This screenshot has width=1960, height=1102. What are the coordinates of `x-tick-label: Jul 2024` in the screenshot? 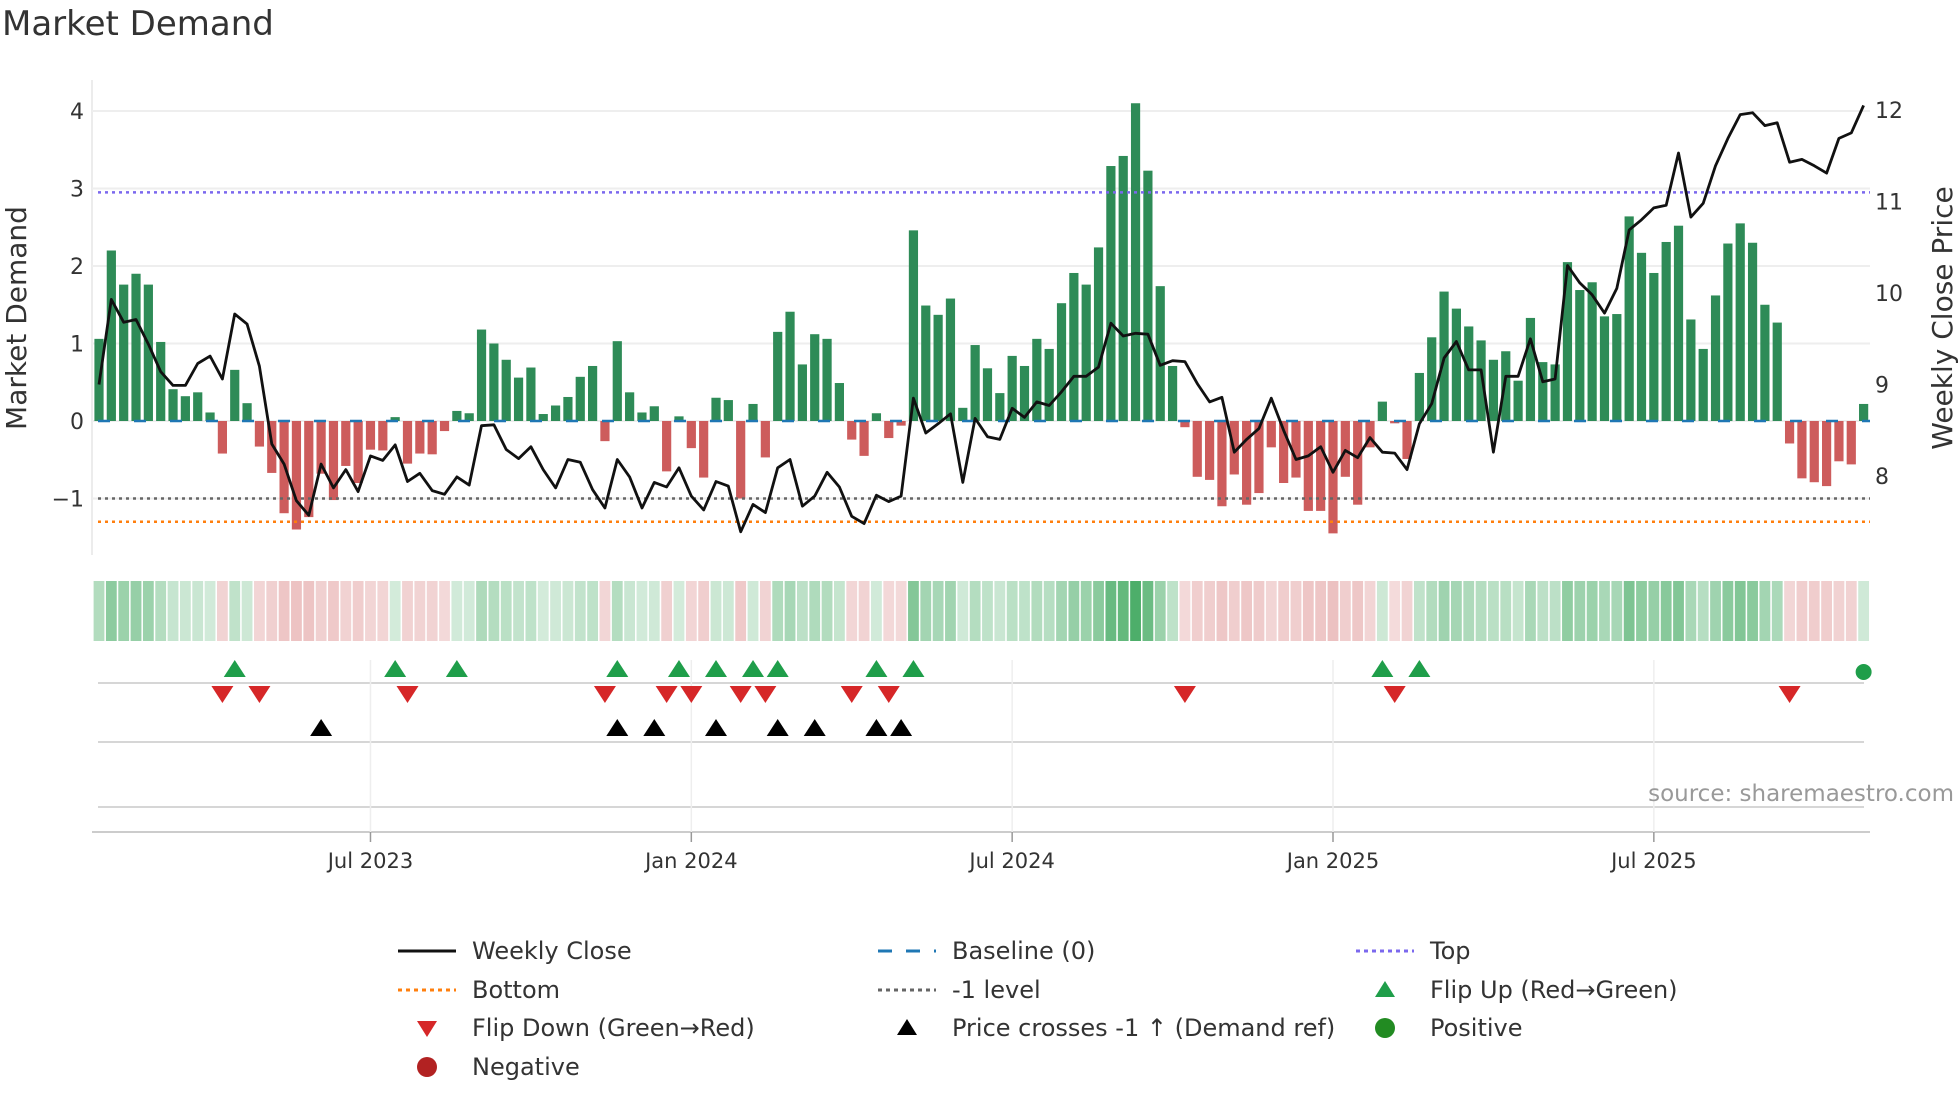 It's located at (1010, 861).